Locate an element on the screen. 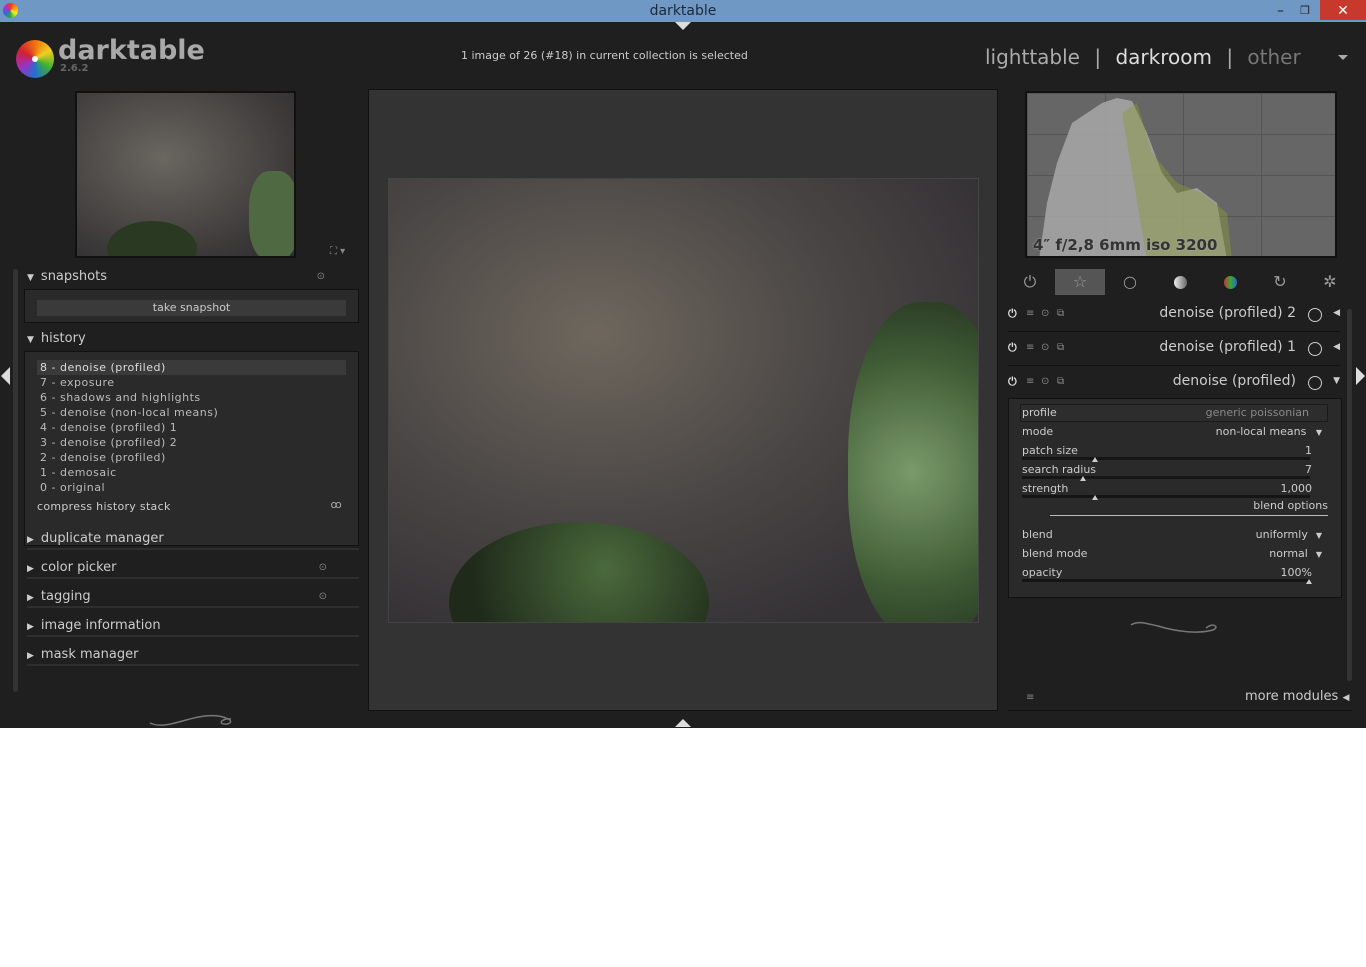  param-label: blend is located at coordinates (1037, 534).